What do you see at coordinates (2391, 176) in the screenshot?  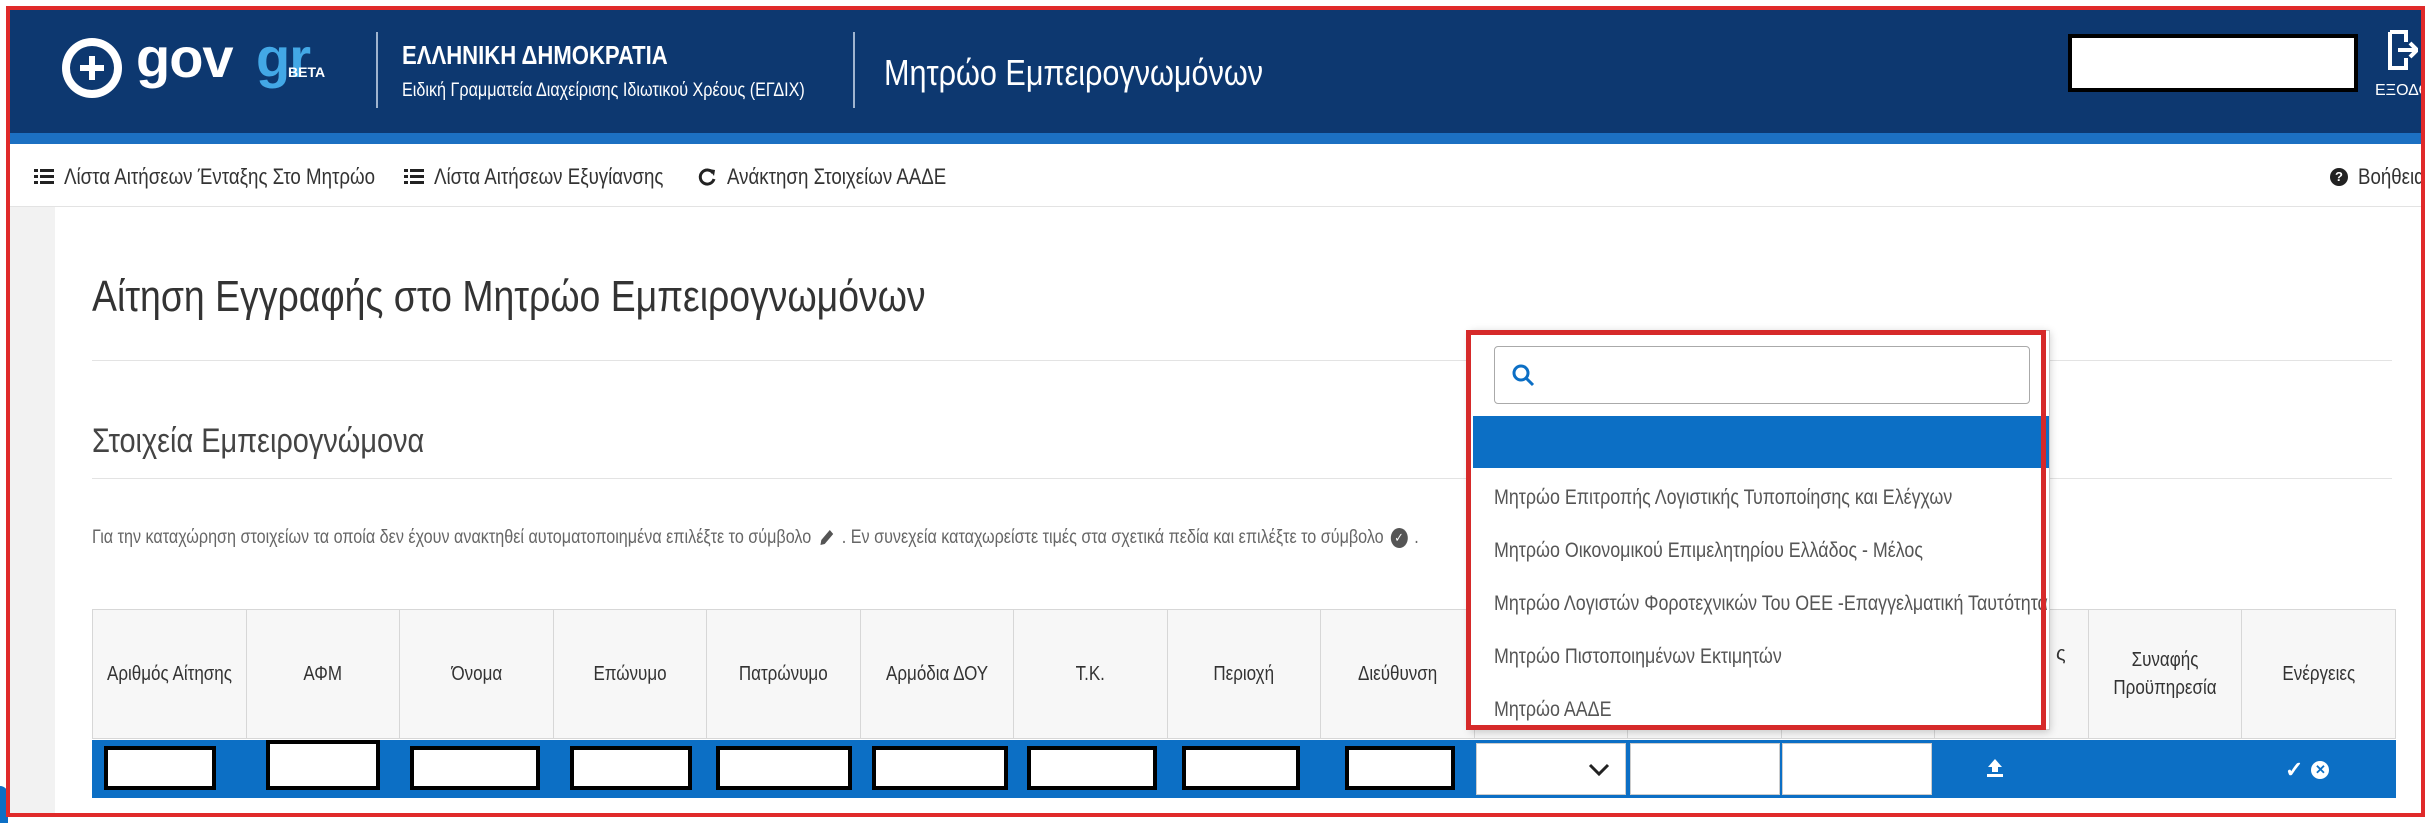 I see `help-label: Βοήθεια` at bounding box center [2391, 176].